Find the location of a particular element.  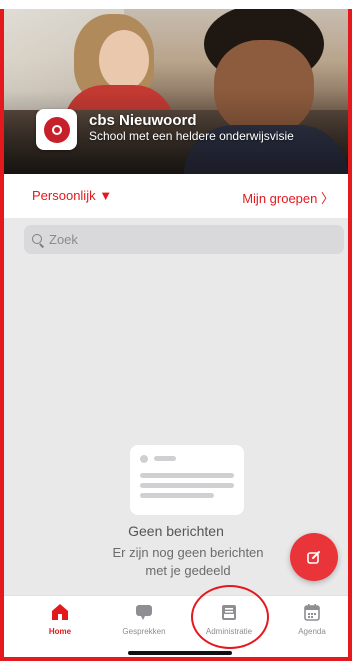

home-icon is located at coordinates (60, 612).